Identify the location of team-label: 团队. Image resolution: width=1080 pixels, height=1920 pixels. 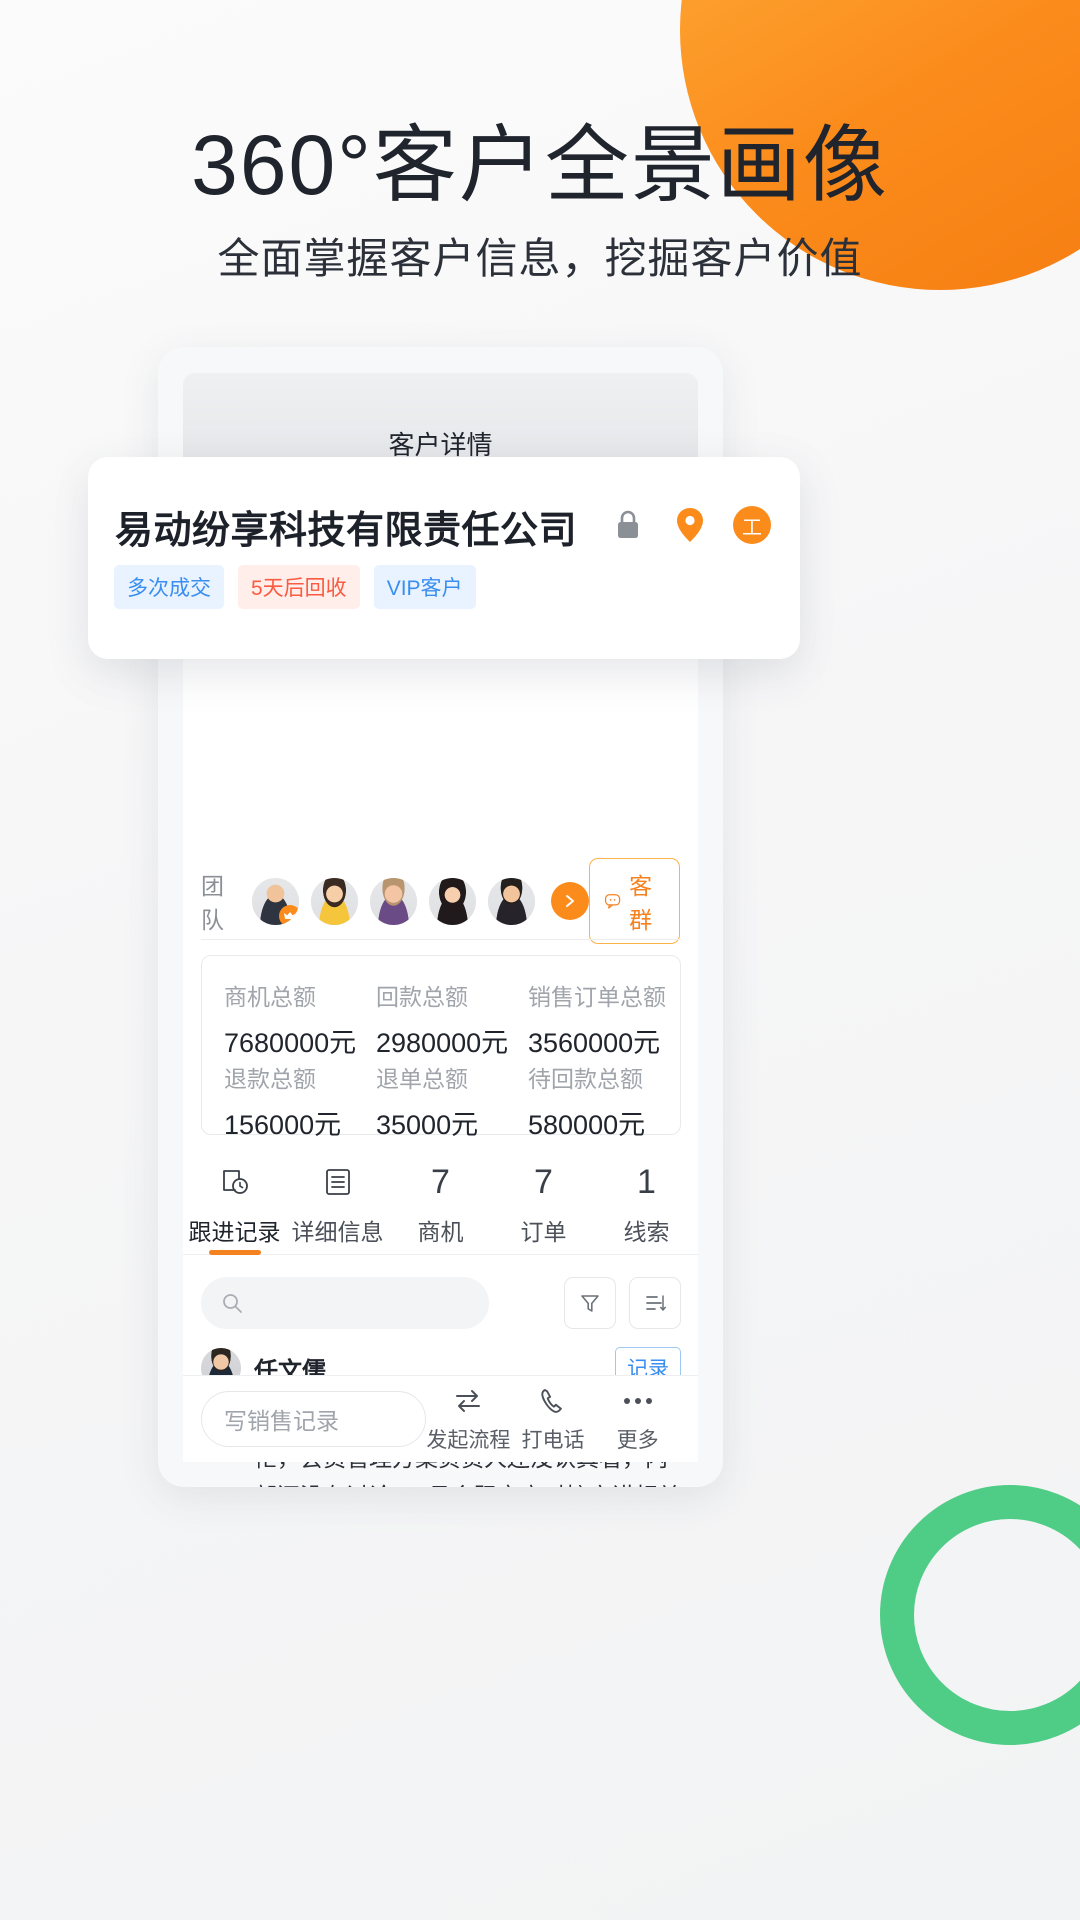
(212, 903).